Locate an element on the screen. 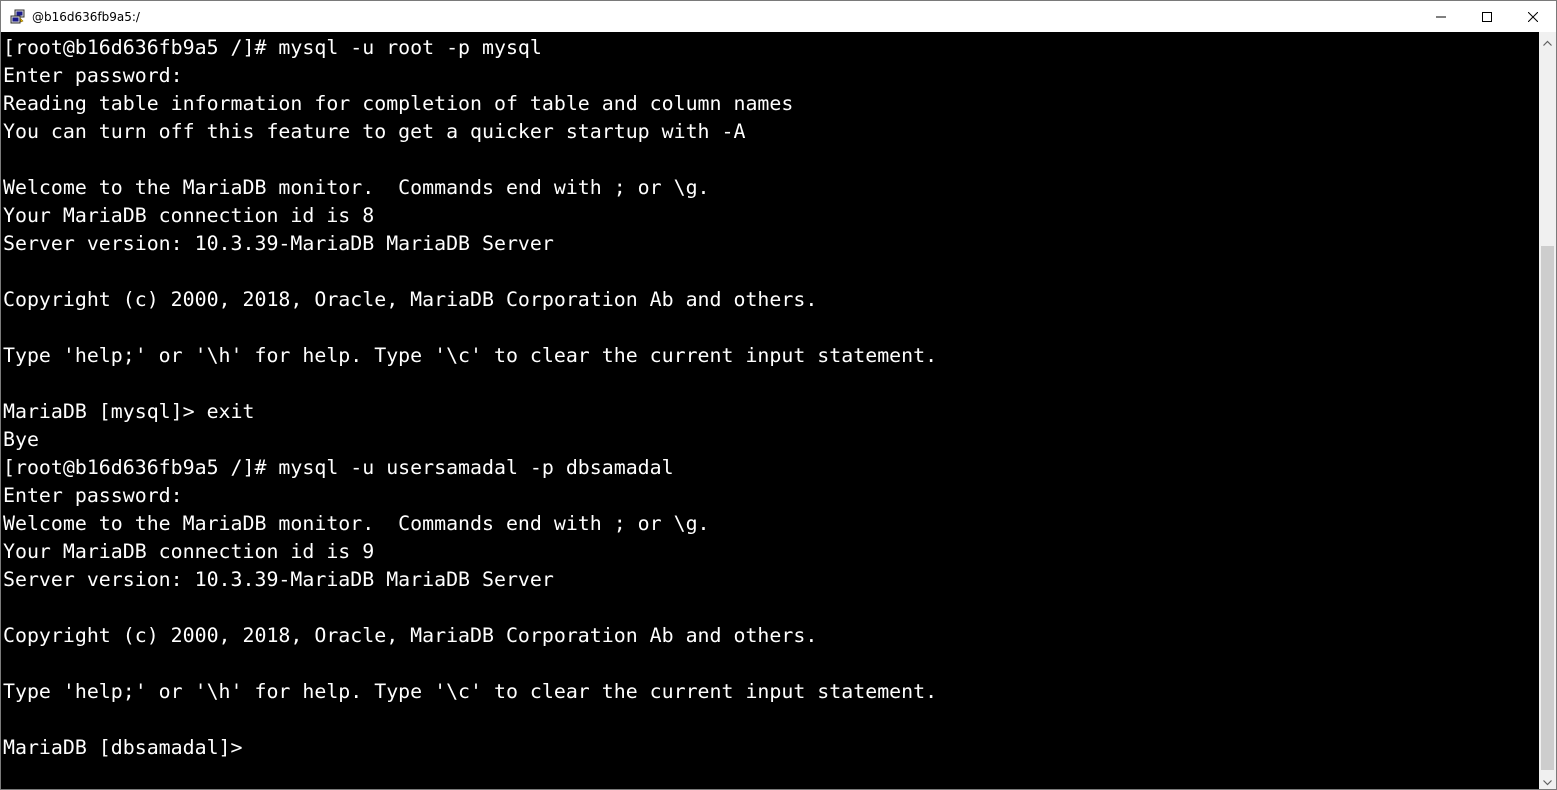  terminal-line: Your MariaDB connection id is 9 is located at coordinates (189, 551).